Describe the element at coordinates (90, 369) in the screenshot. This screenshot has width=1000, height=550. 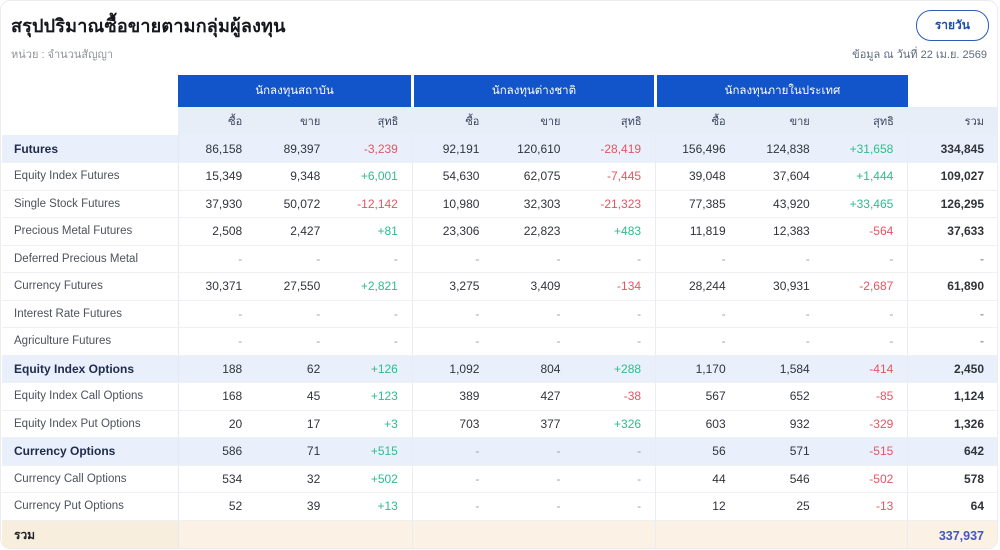
I see `row-label: Equity Index Options` at that location.